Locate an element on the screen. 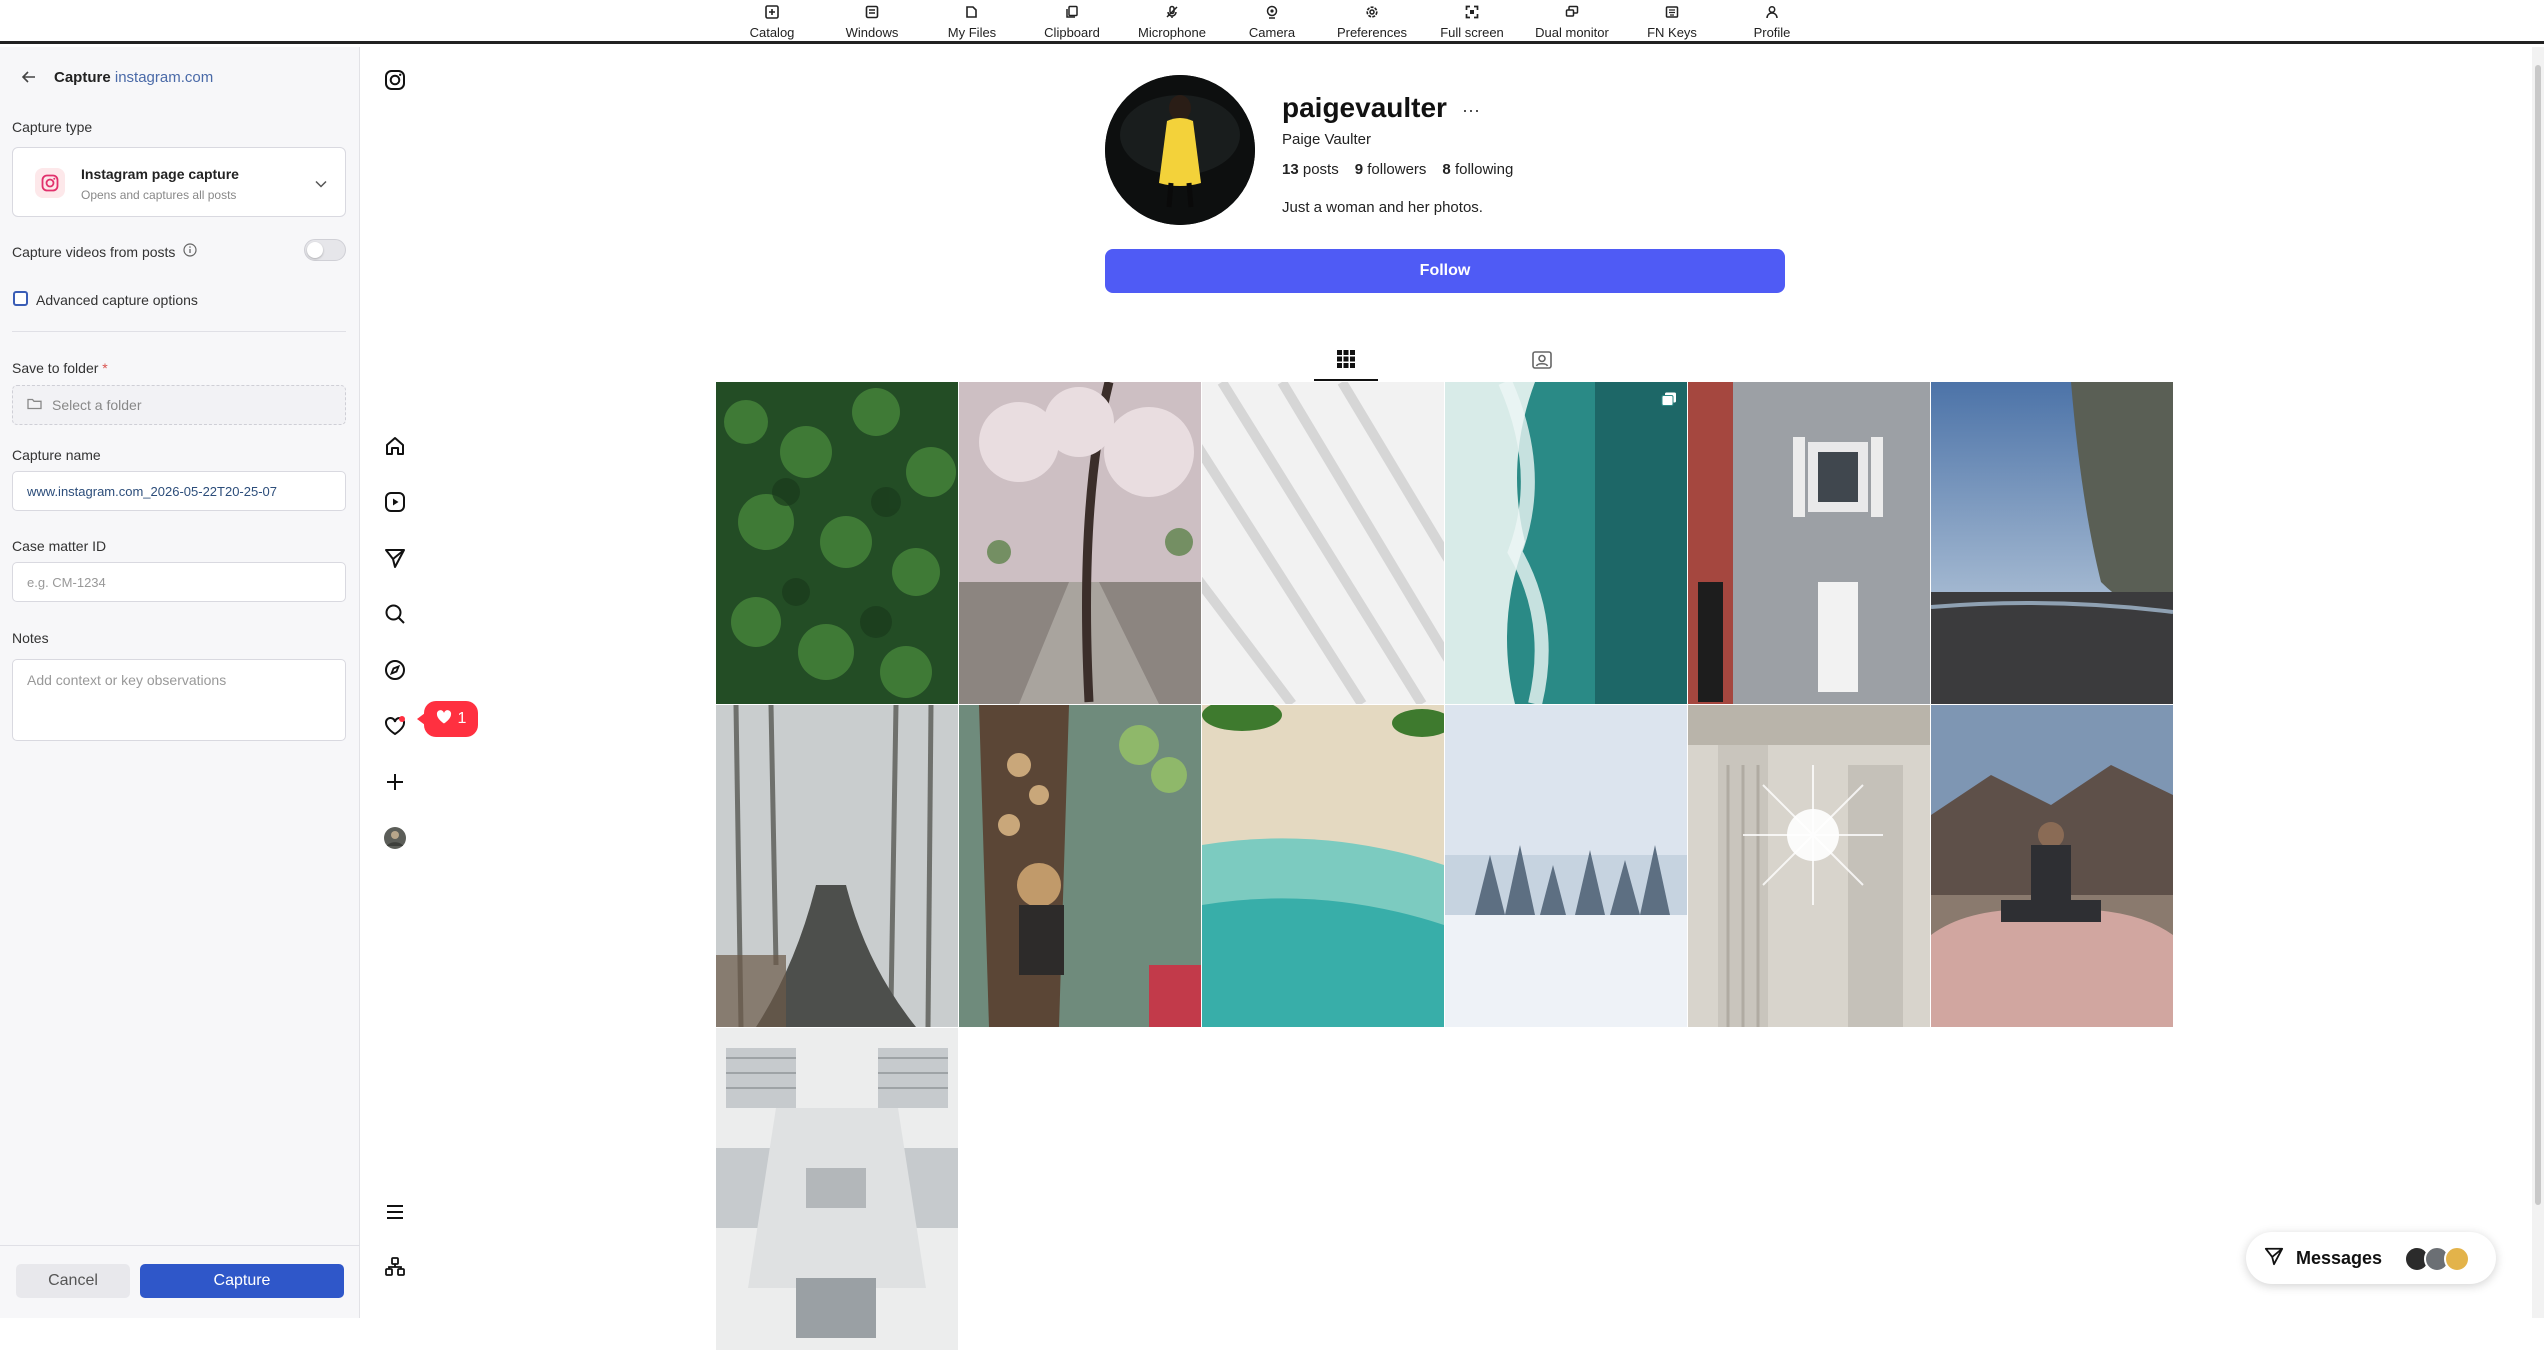 This screenshot has height=1350, width=2544. fullscreen-icon is located at coordinates (1472, 12).